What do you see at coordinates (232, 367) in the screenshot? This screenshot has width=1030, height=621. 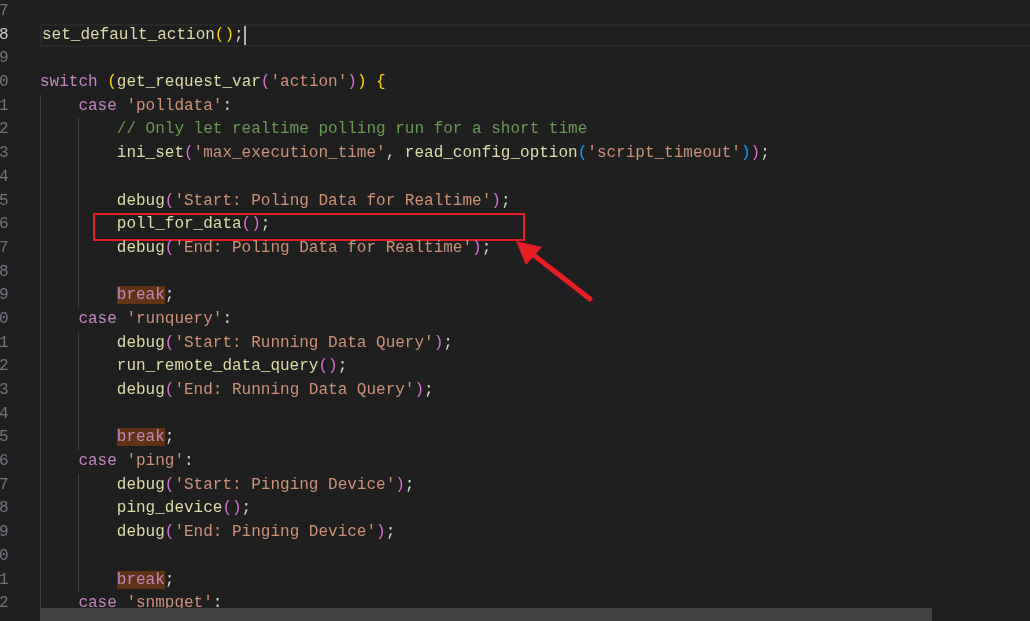 I see `code-line: run_remote_data_query();` at bounding box center [232, 367].